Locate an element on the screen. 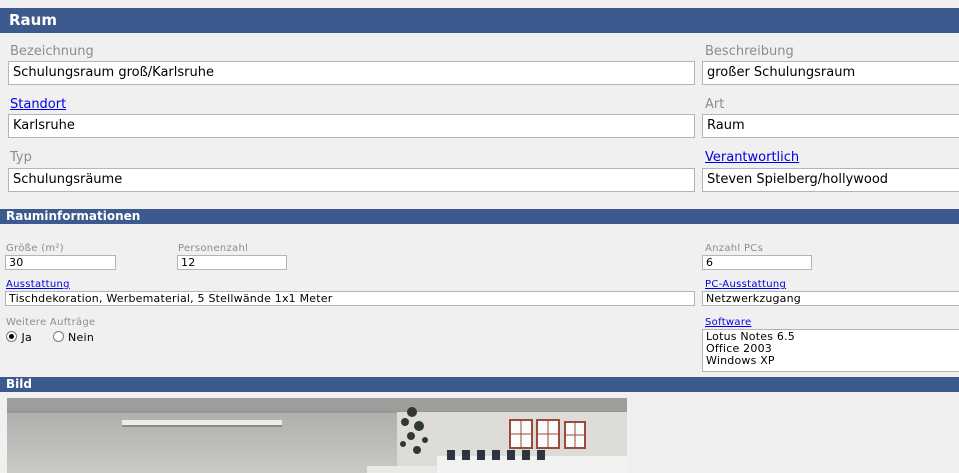  weitere-auftraege-radio-group: Ja Nein is located at coordinates (50, 337).